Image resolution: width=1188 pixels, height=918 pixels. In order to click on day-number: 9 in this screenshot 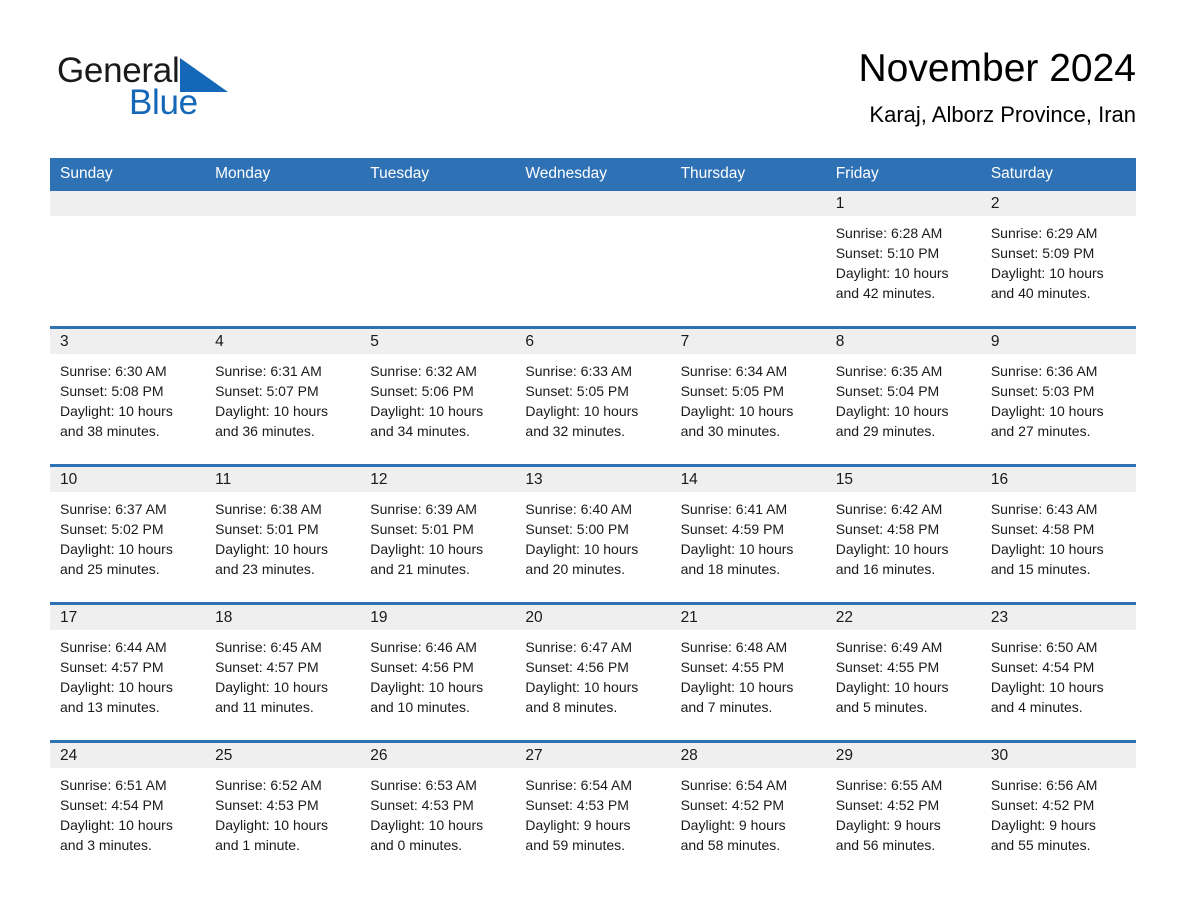, I will do `click(1058, 341)`.